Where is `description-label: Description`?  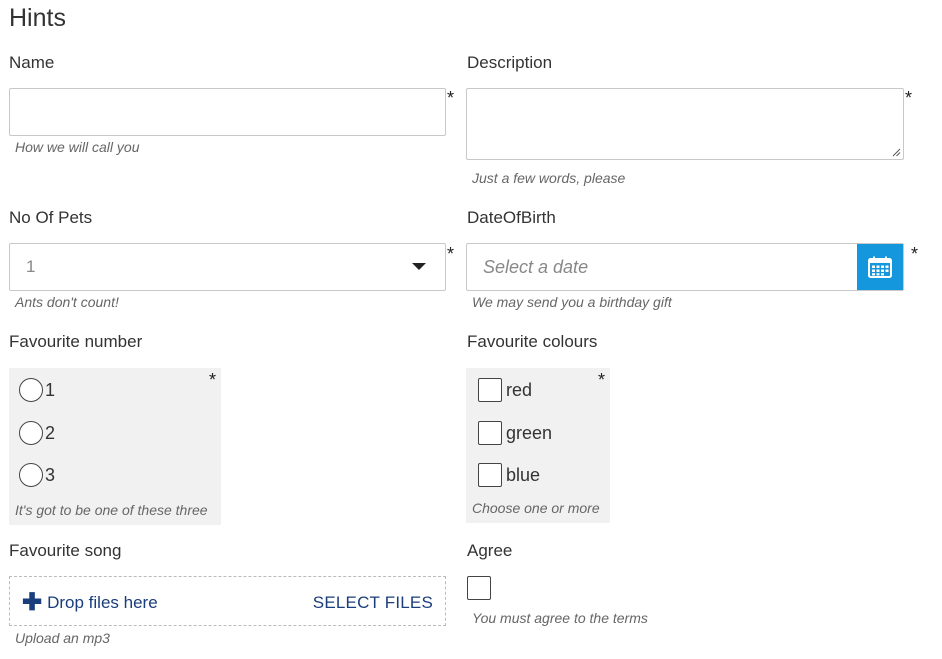
description-label: Description is located at coordinates (510, 62).